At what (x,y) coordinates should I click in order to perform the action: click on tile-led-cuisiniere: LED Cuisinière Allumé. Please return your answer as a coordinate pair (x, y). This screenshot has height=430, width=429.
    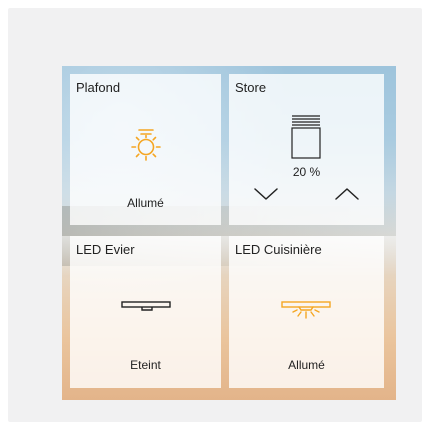
    Looking at the image, I should click on (306, 312).